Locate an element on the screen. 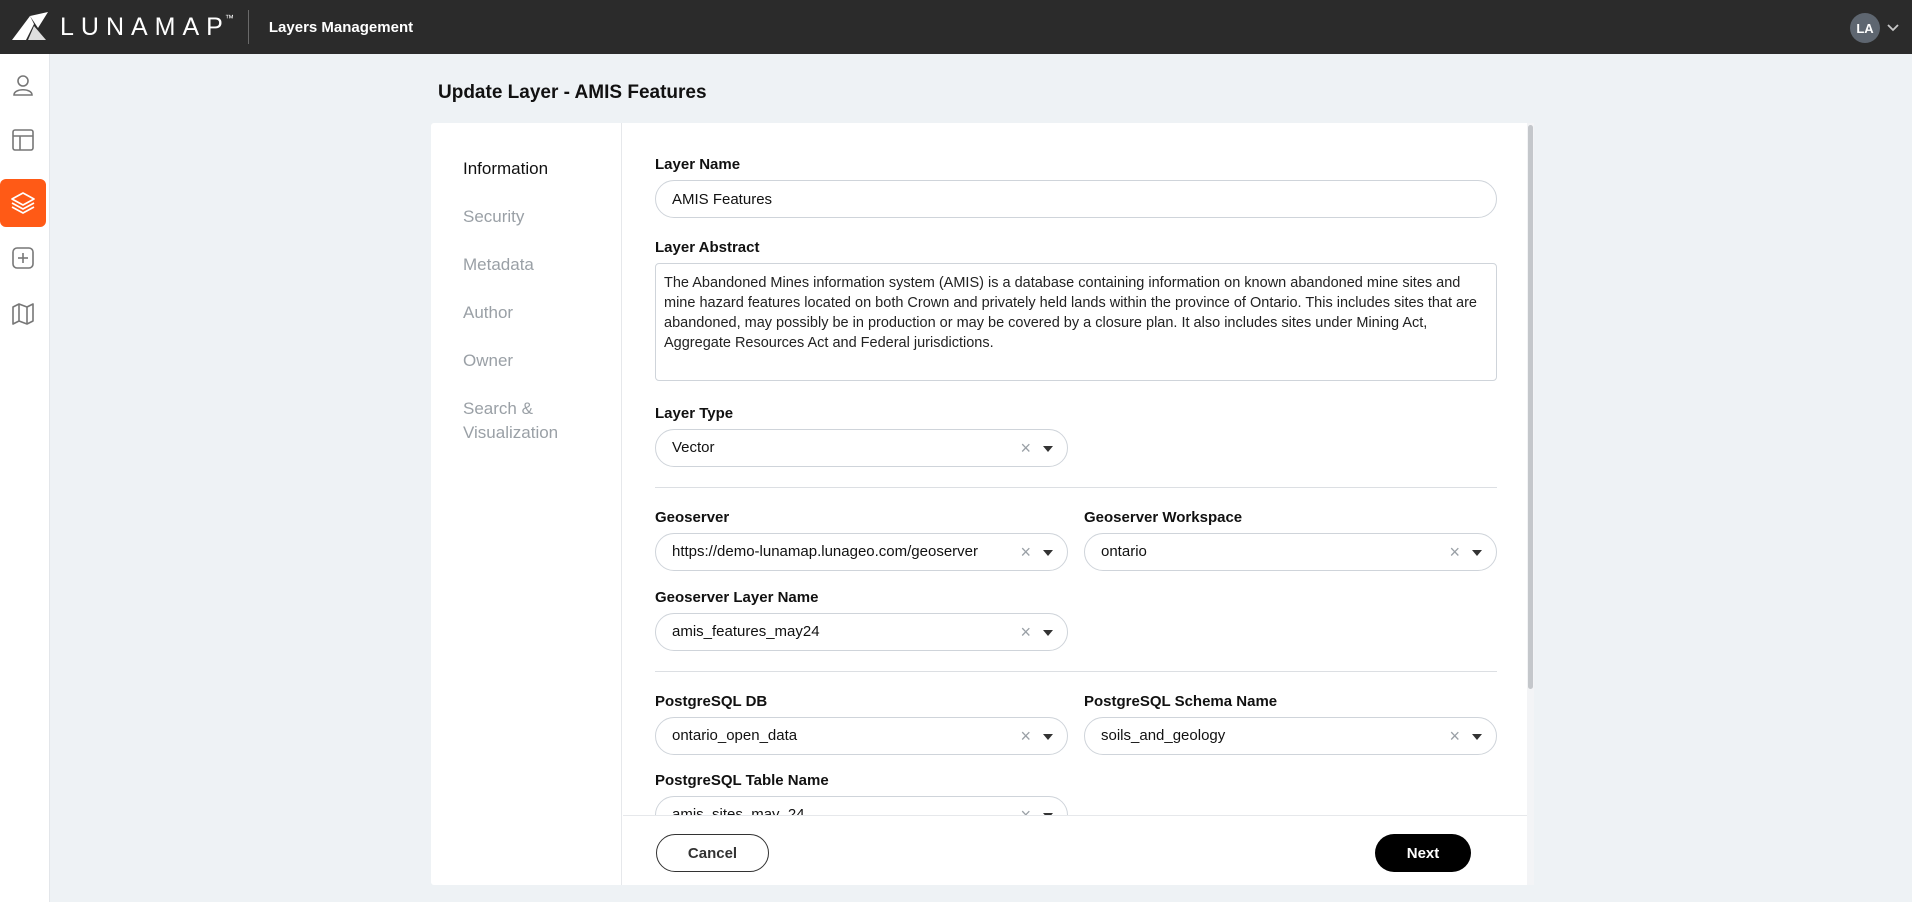 This screenshot has height=902, width=1912. rail-item-maps is located at coordinates (23, 314).